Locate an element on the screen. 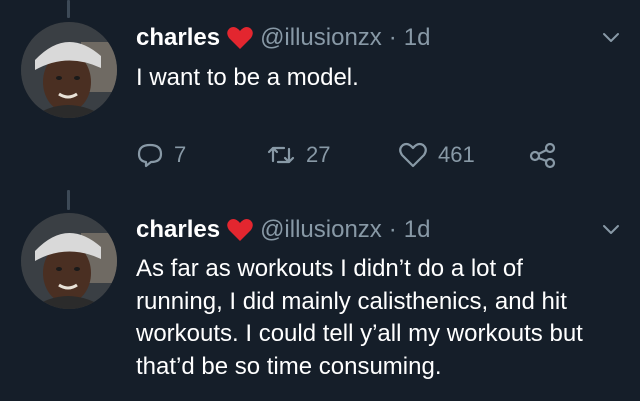  reply-icon is located at coordinates (150, 155).